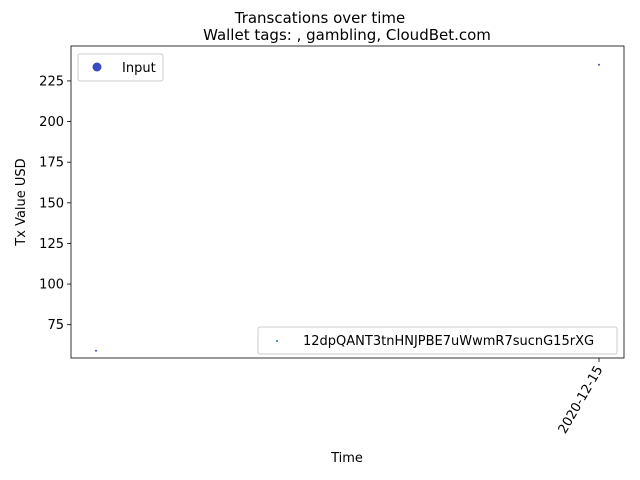 The image size is (640, 480). What do you see at coordinates (97, 67) in the screenshot?
I see `legend-marker-input` at bounding box center [97, 67].